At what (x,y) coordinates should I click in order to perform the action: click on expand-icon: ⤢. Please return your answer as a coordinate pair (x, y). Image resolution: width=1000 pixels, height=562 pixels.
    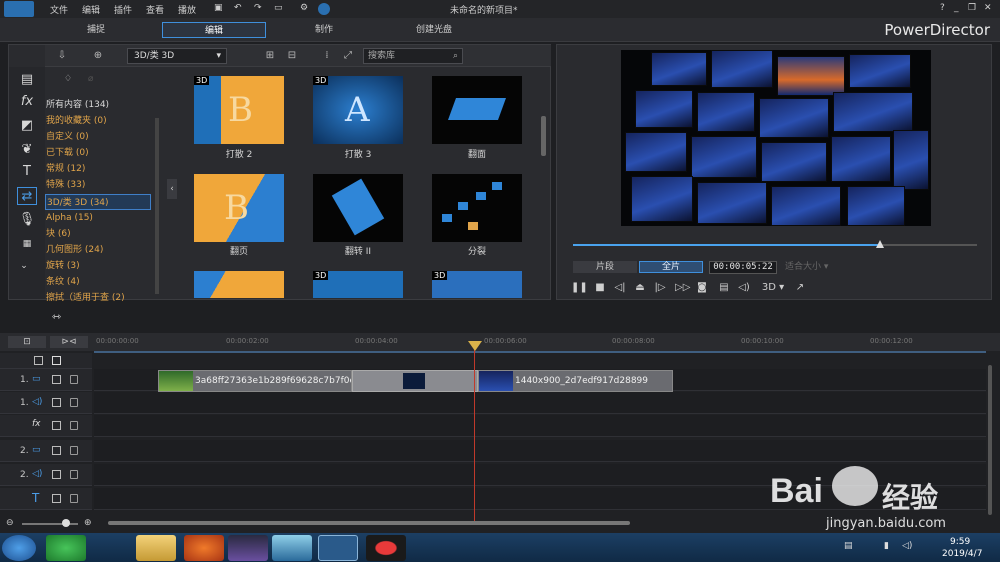
    Looking at the image, I should click on (348, 56).